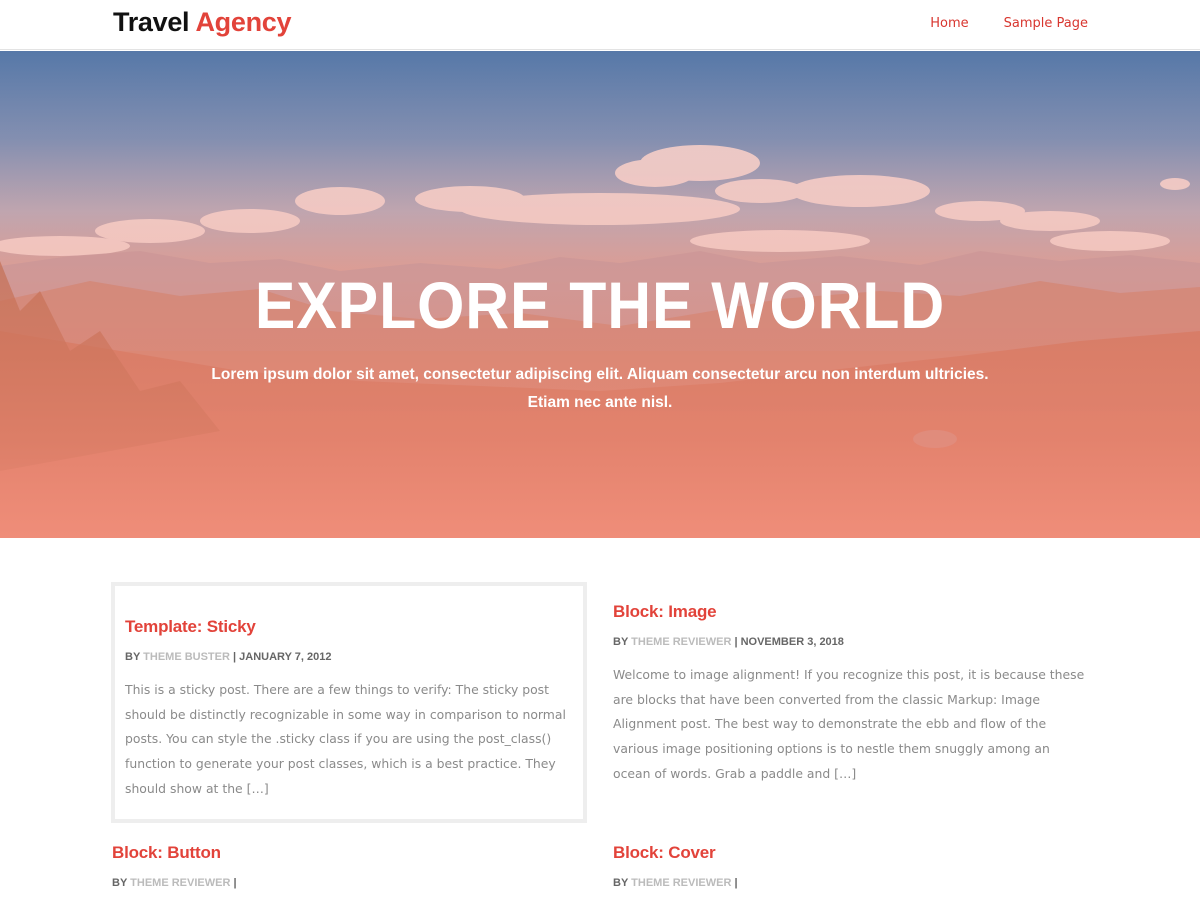 The image size is (1200, 900). I want to click on post-meta: BY THEME BUSTER | JANUARY 7, 2012, so click(349, 657).